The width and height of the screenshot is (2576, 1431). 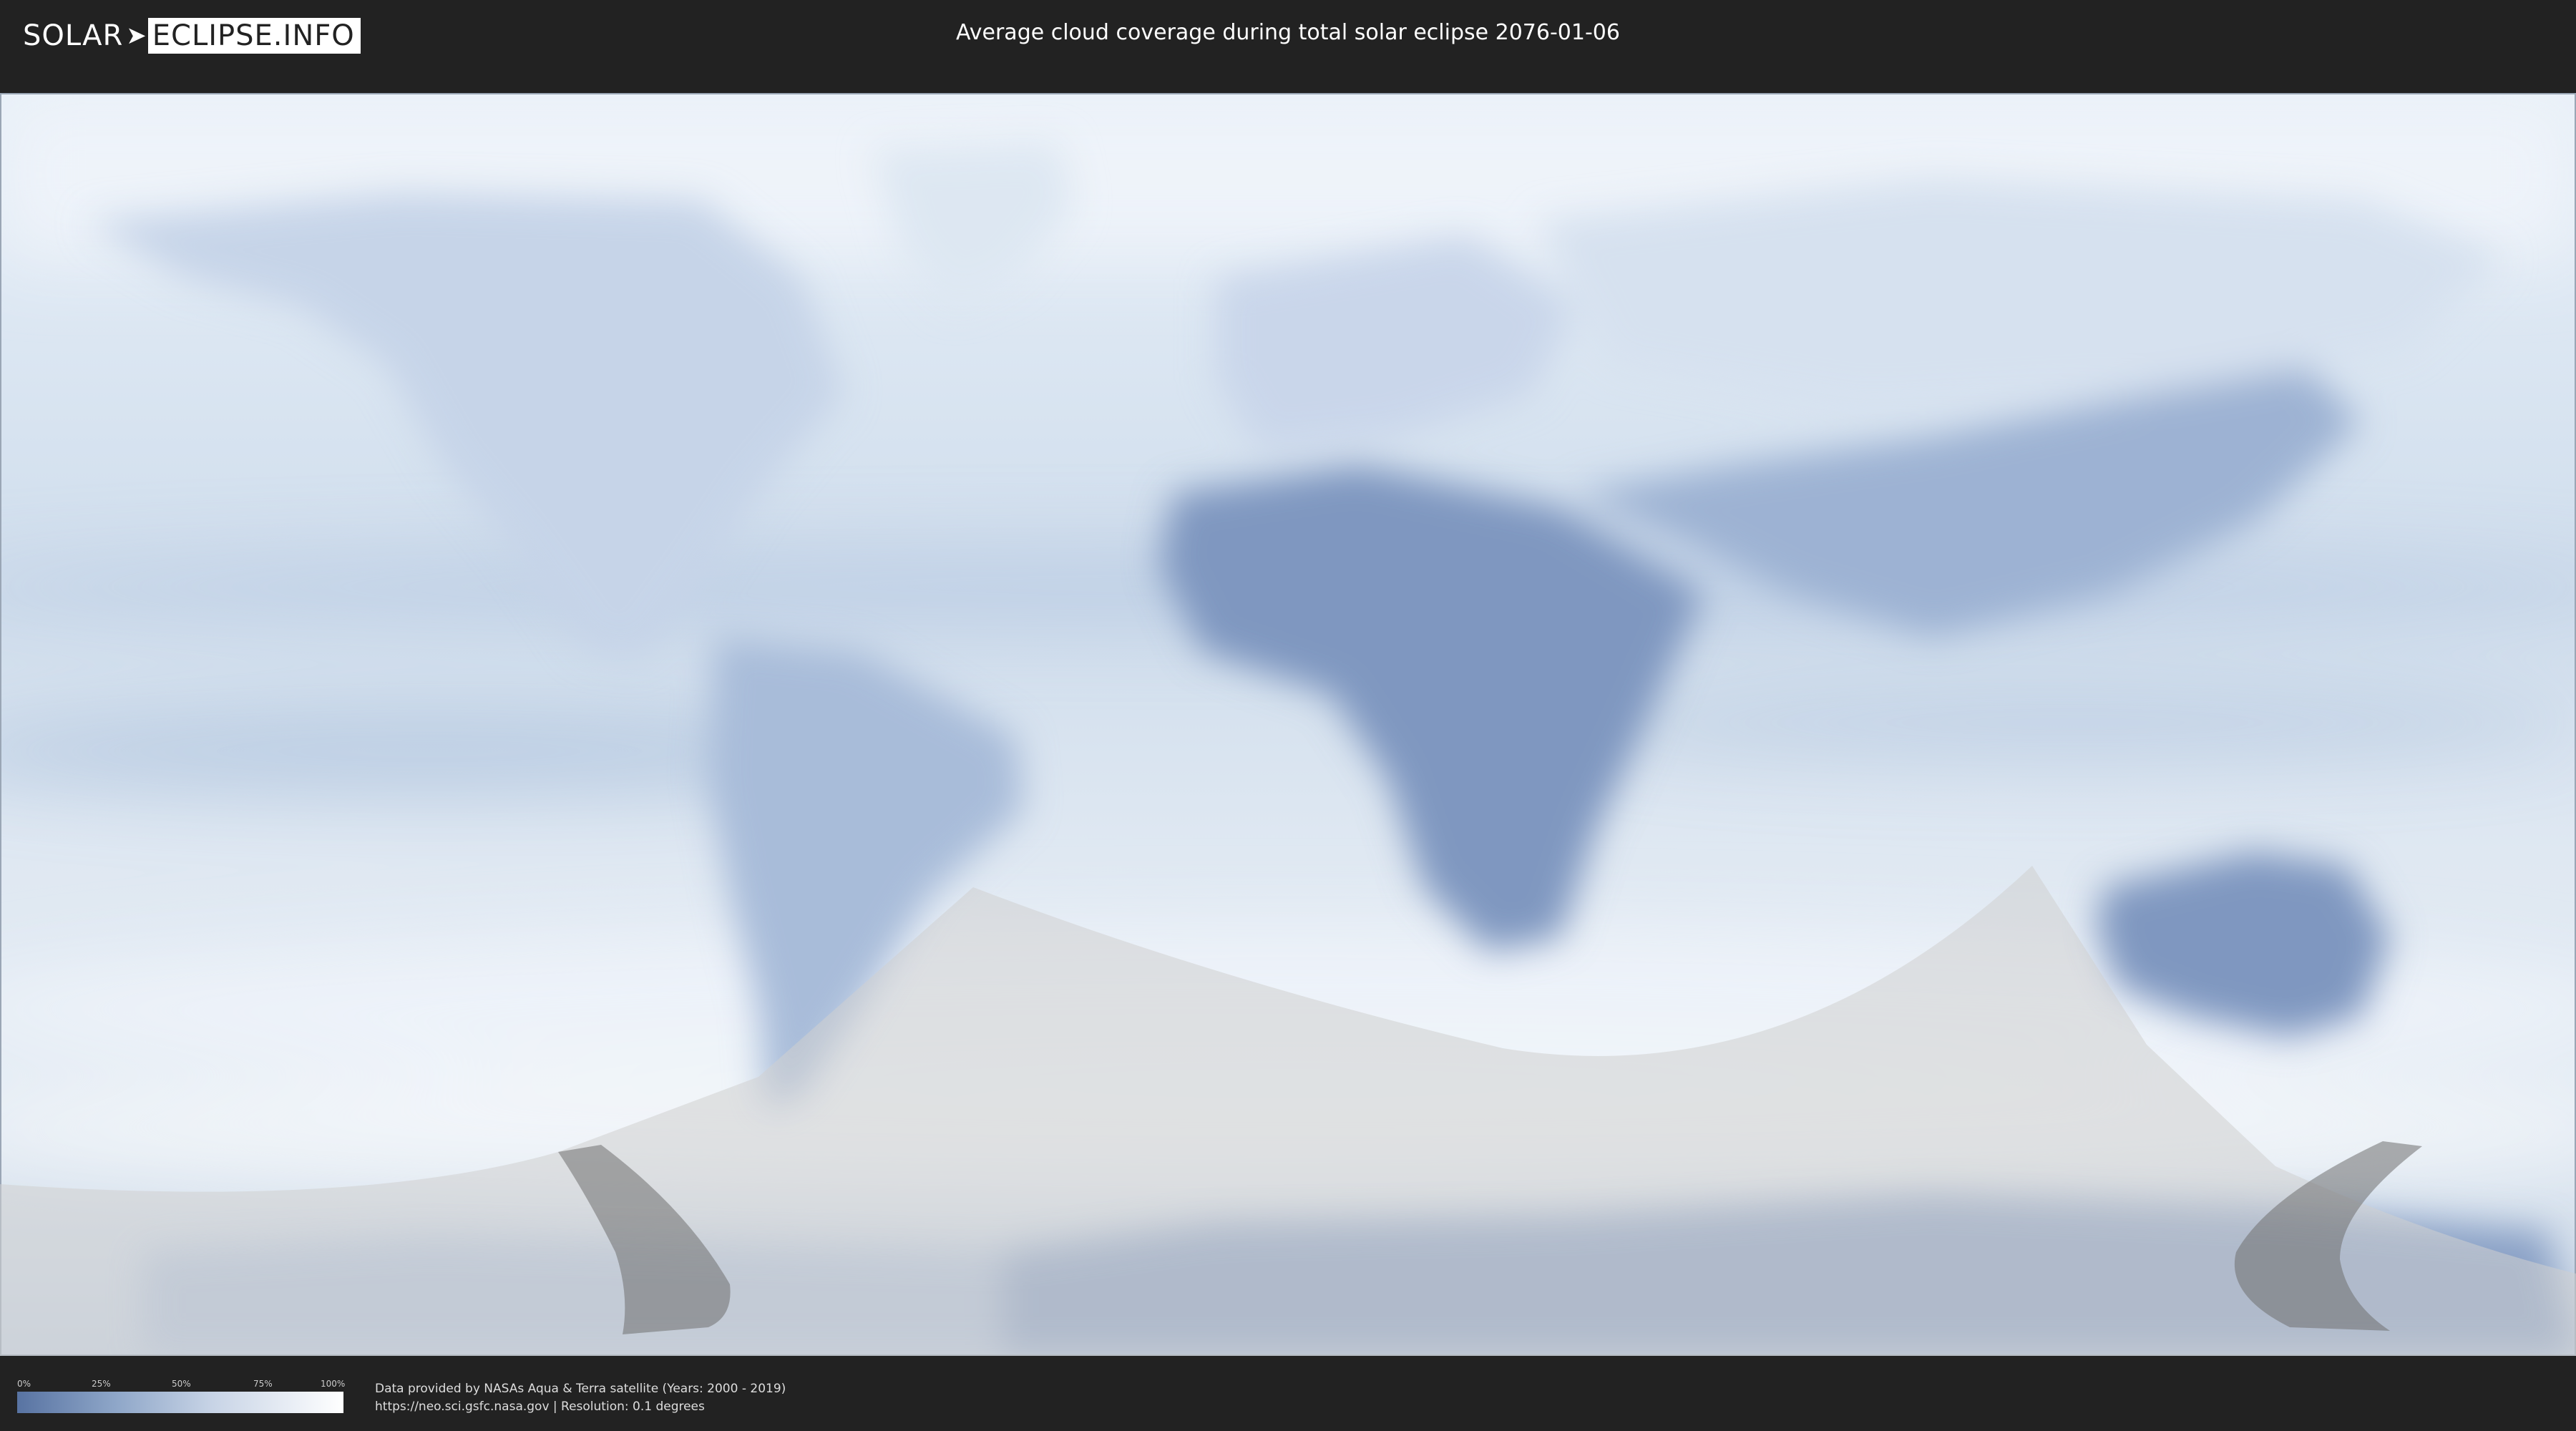 What do you see at coordinates (24, 1384) in the screenshot?
I see `legend-tick-0: 0%` at bounding box center [24, 1384].